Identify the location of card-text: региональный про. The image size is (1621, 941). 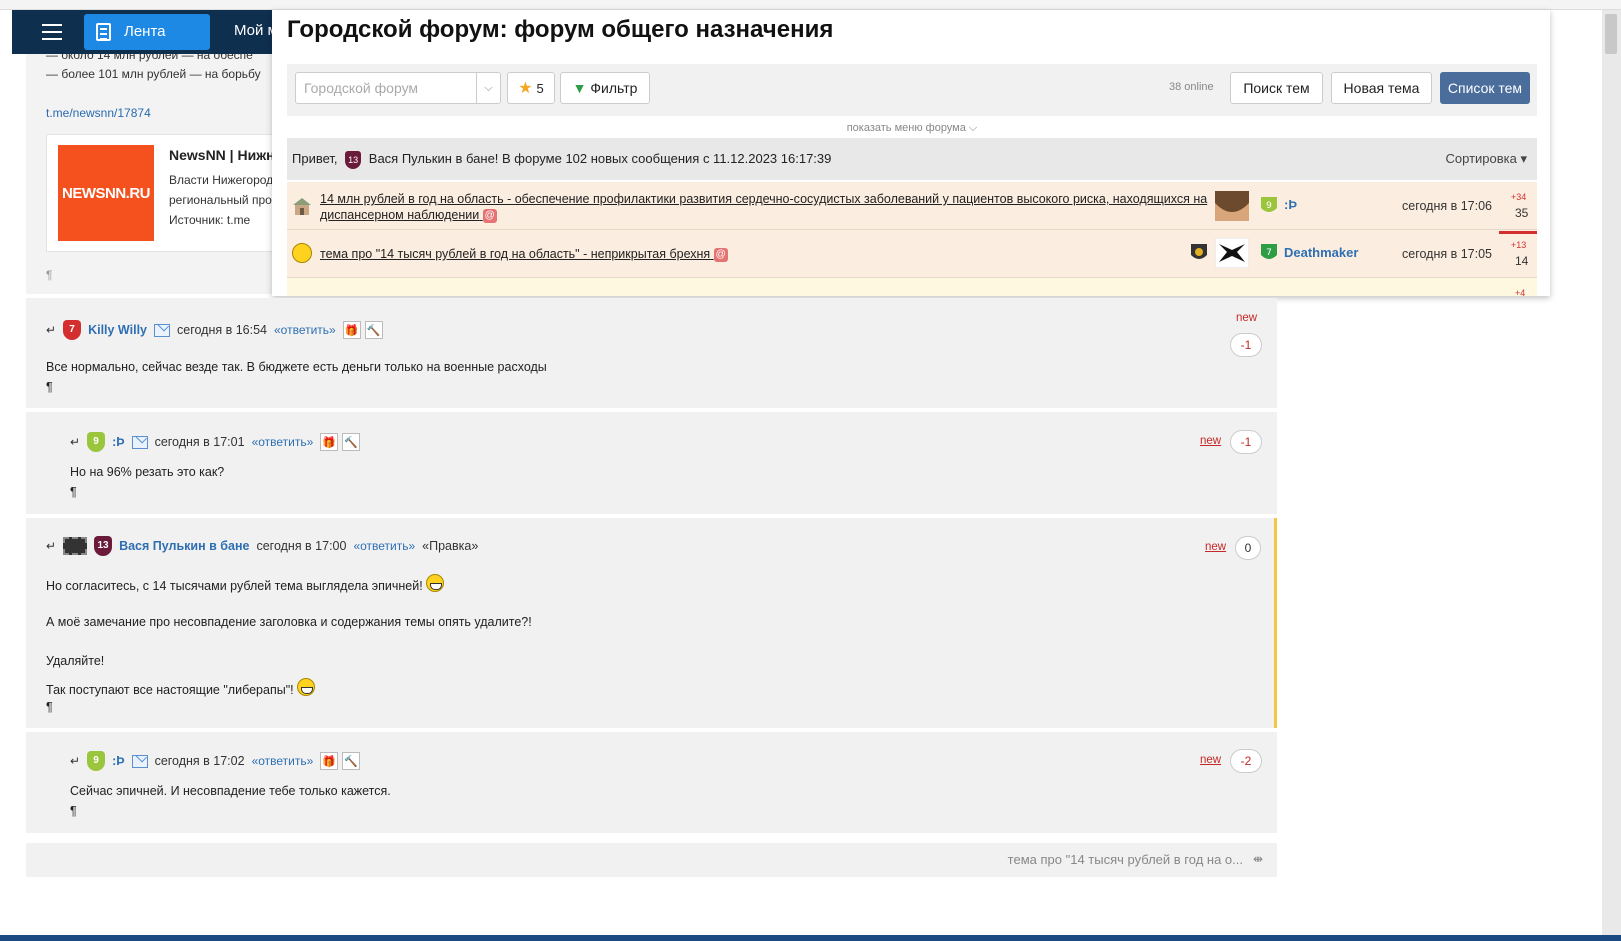
(220, 200).